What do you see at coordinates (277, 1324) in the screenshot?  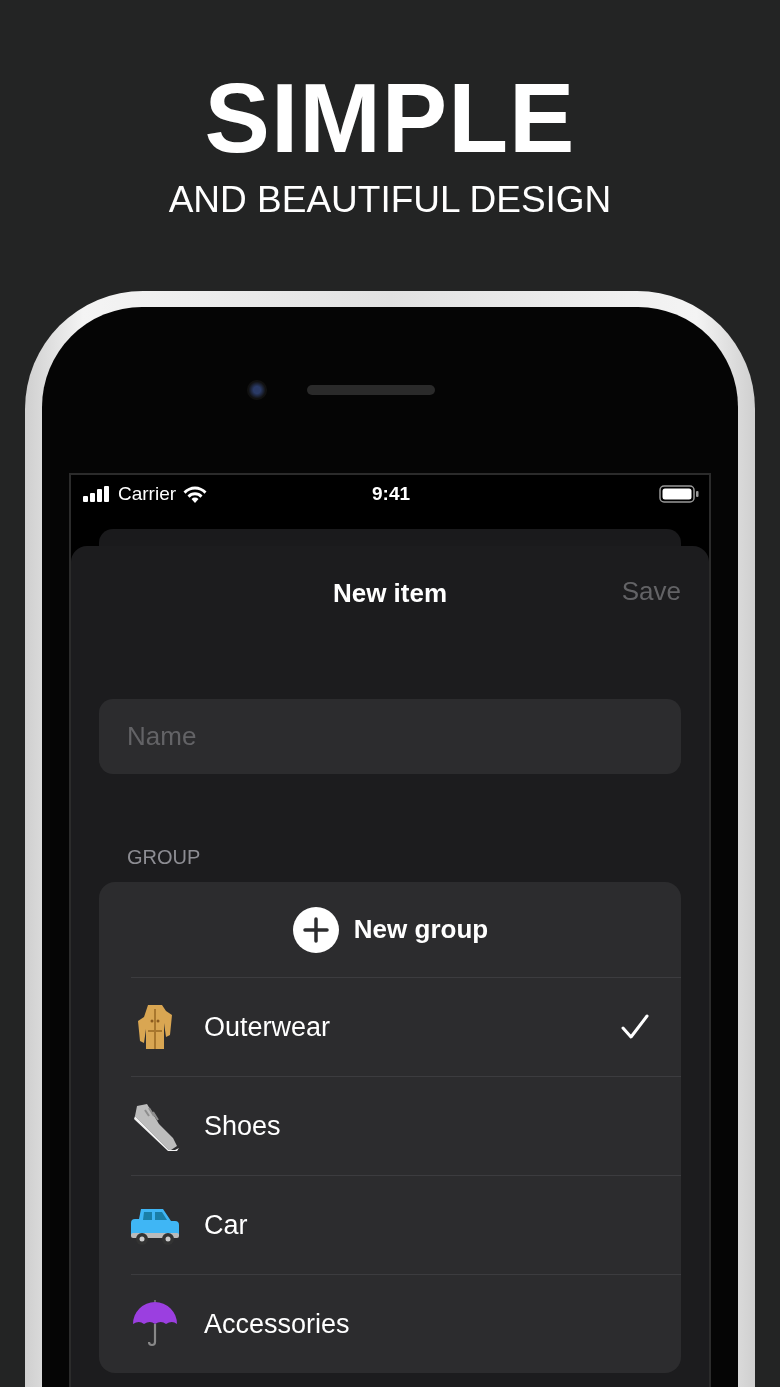 I see `group-name: Accessories` at bounding box center [277, 1324].